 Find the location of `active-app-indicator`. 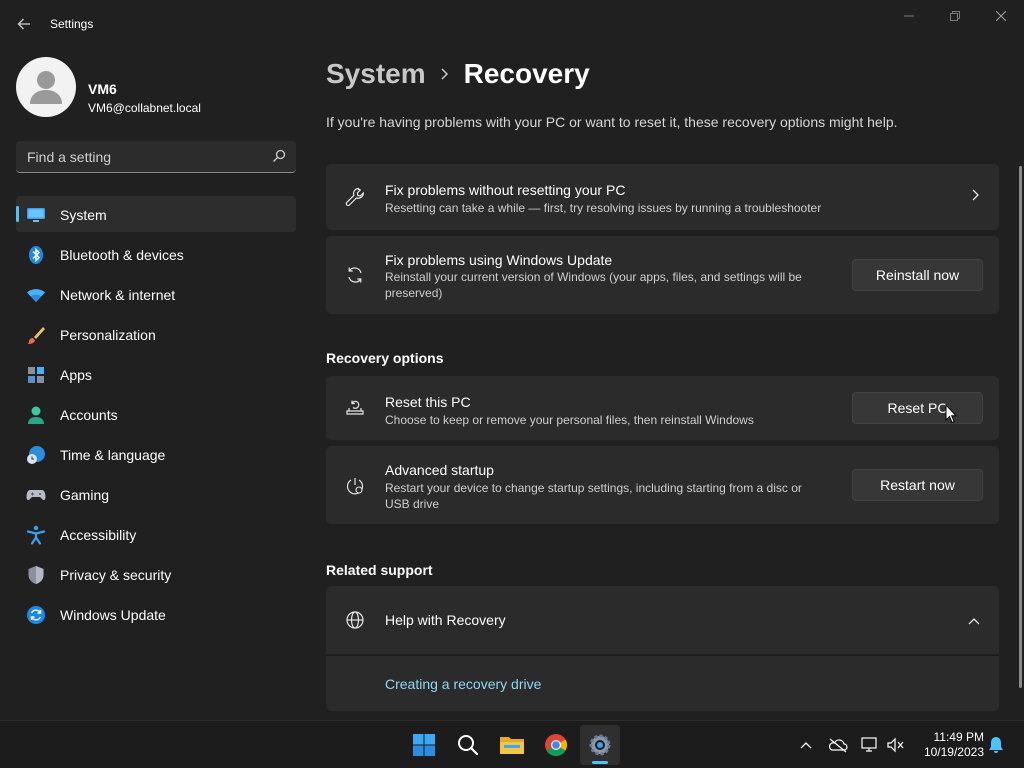

active-app-indicator is located at coordinates (600, 762).